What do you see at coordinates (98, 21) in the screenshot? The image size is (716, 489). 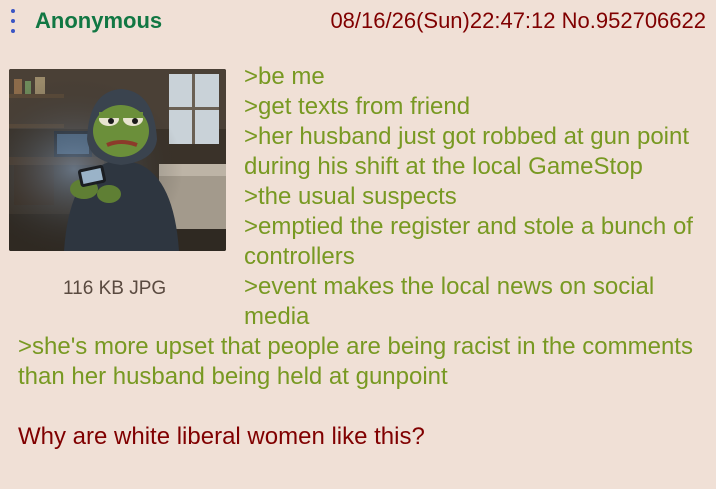 I see `poster-name: Anonymous` at bounding box center [98, 21].